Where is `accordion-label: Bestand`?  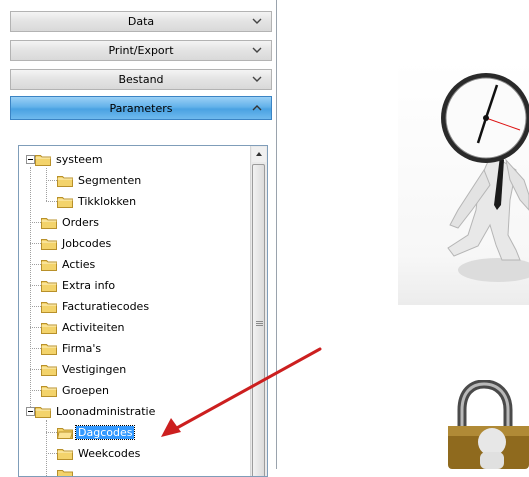 accordion-label: Bestand is located at coordinates (140, 79).